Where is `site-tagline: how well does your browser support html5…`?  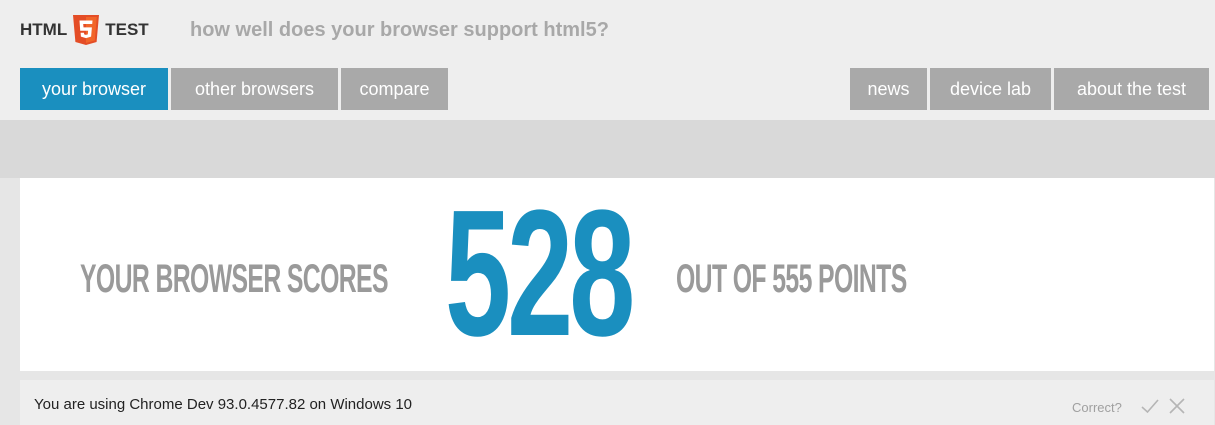 site-tagline: how well does your browser support html5… is located at coordinates (399, 30).